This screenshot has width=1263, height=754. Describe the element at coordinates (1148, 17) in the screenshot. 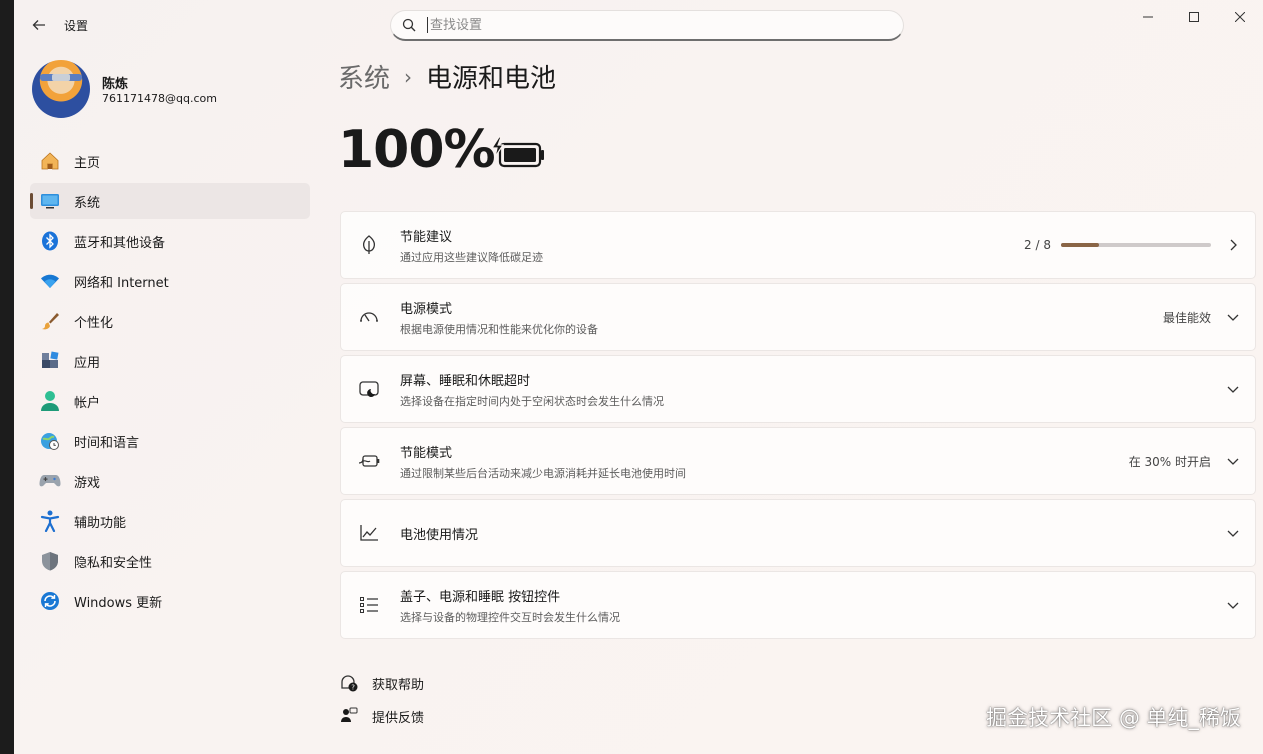

I see `minimize-icon` at that location.